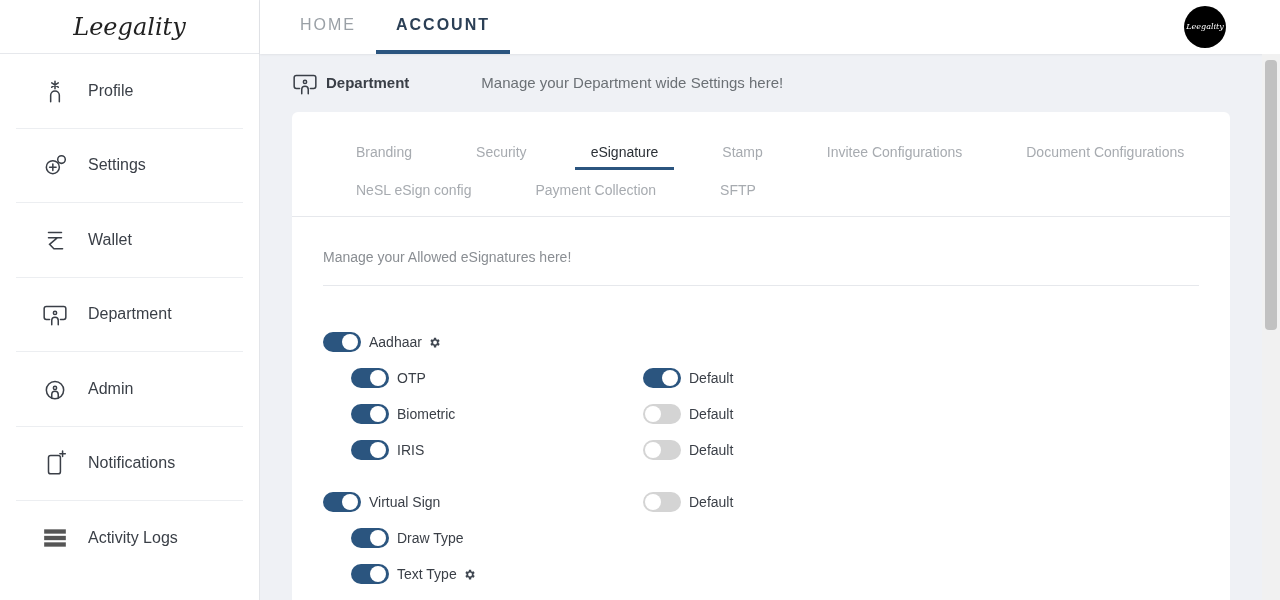  What do you see at coordinates (427, 574) in the screenshot?
I see `option-label: Text Type` at bounding box center [427, 574].